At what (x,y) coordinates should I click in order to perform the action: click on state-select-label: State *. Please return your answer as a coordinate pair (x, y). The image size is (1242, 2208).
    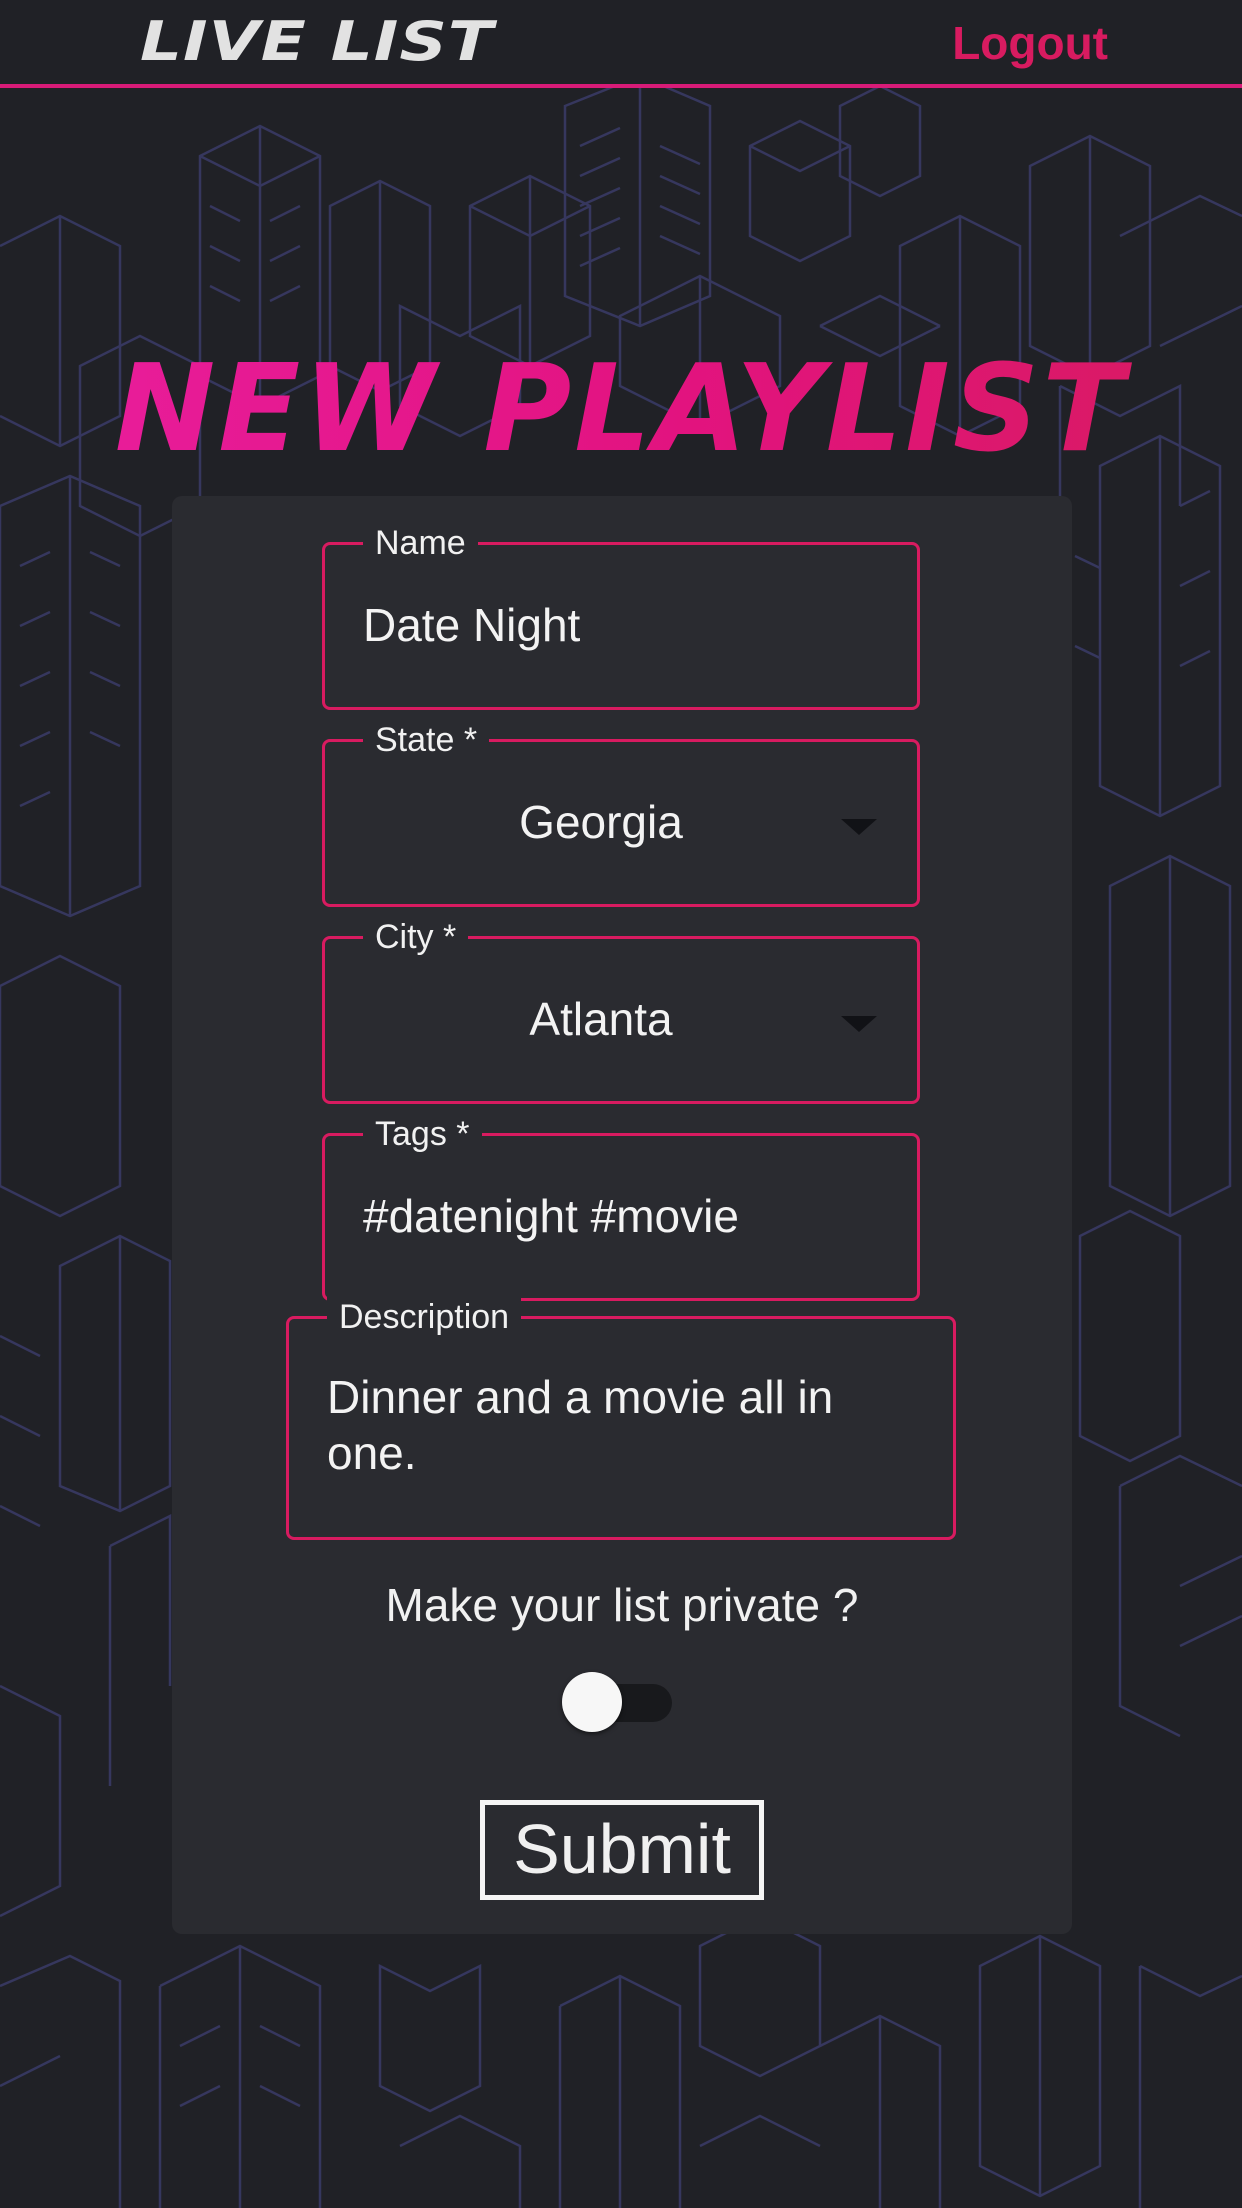
    Looking at the image, I should click on (426, 740).